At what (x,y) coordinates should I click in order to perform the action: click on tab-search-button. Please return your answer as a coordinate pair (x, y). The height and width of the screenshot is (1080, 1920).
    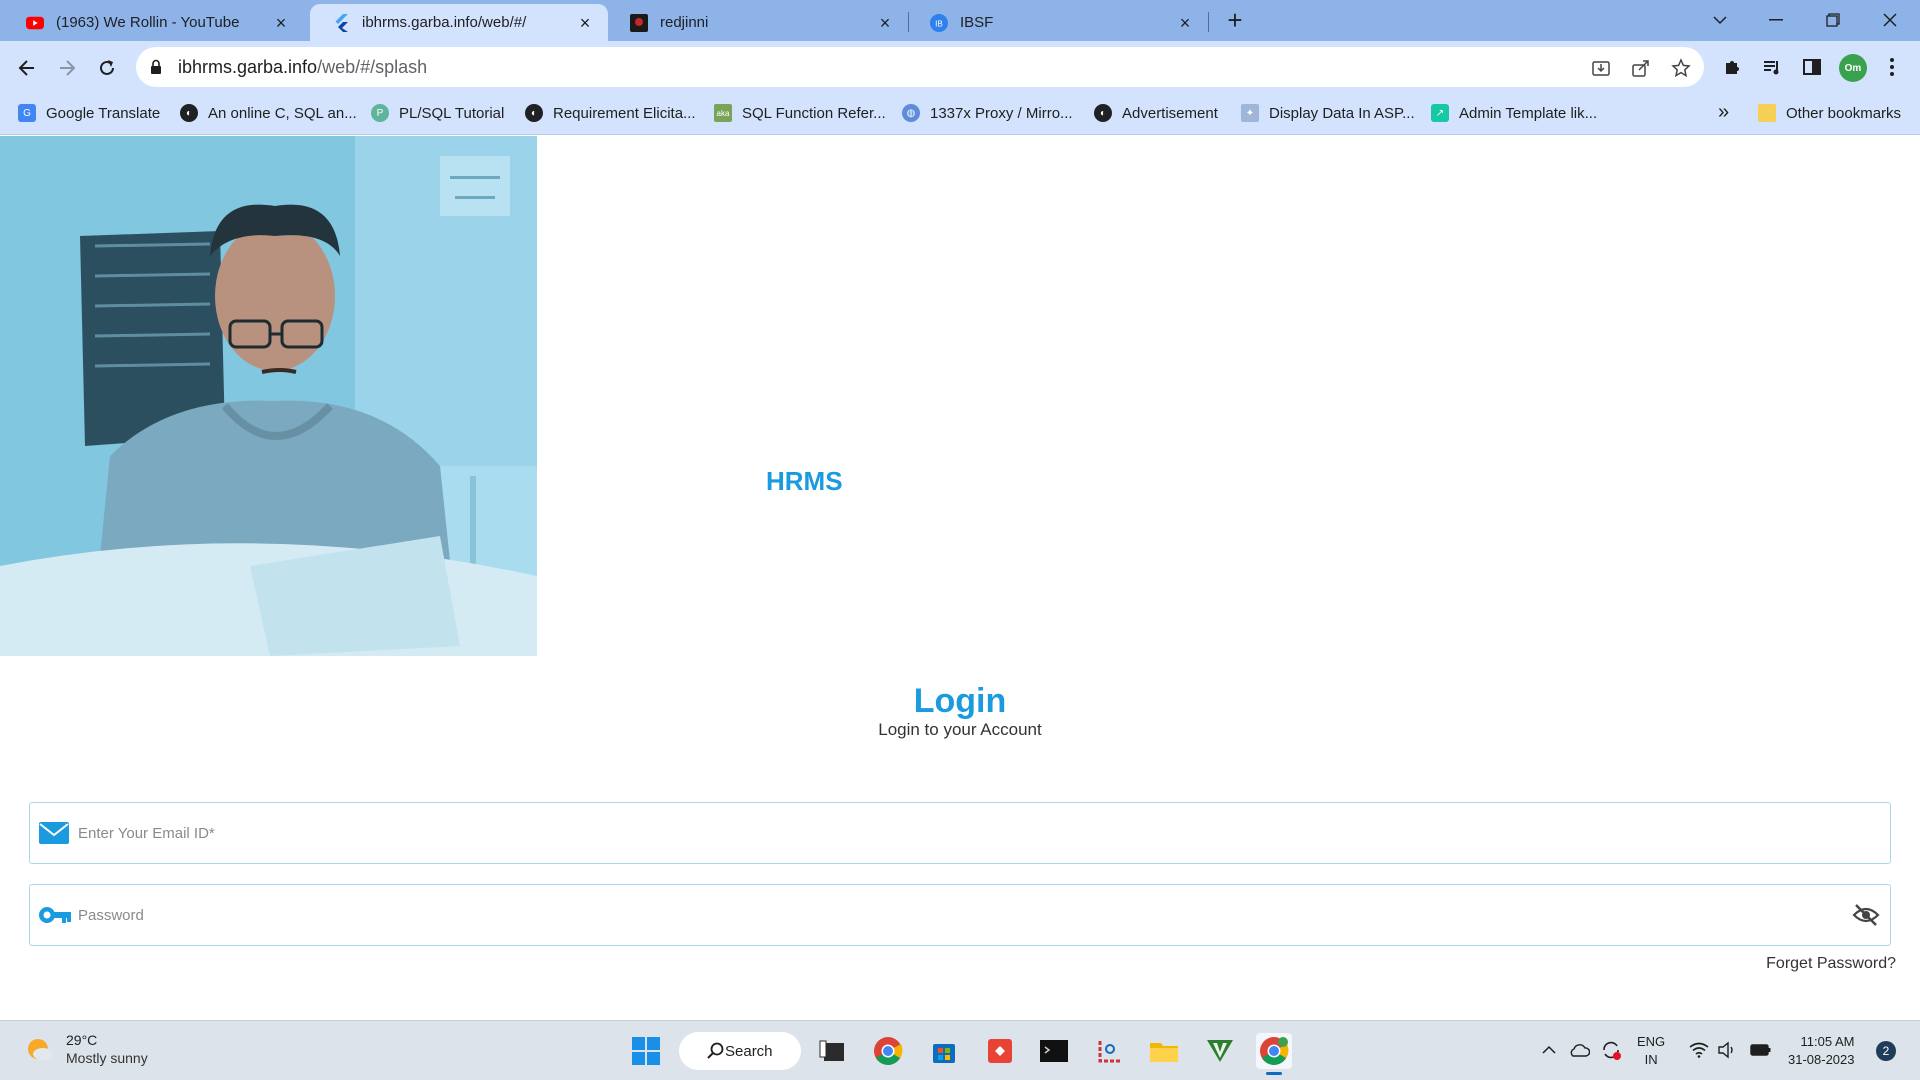
    Looking at the image, I should click on (1720, 20).